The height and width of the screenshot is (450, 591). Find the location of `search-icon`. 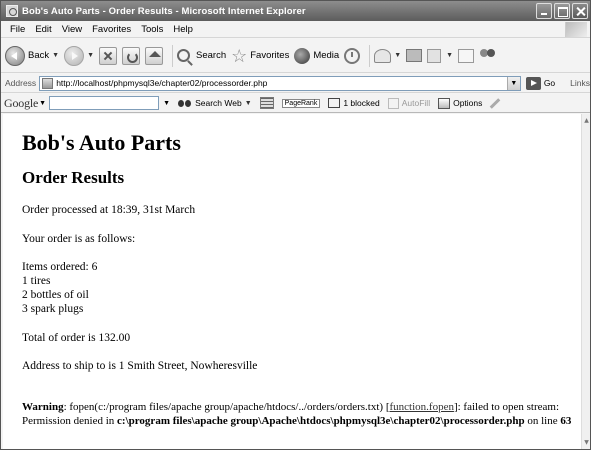

search-icon is located at coordinates (183, 55).